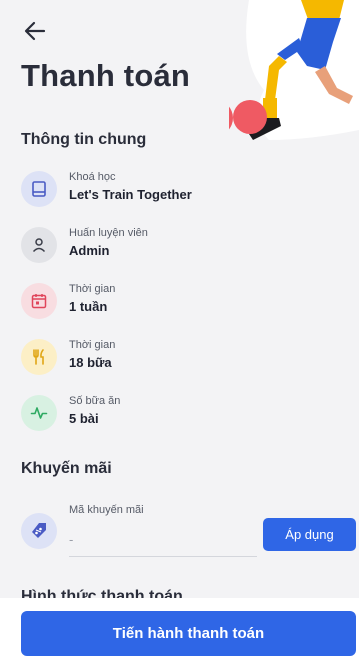 This screenshot has height=656, width=359. Describe the element at coordinates (89, 250) in the screenshot. I see `info-value: Admin` at that location.